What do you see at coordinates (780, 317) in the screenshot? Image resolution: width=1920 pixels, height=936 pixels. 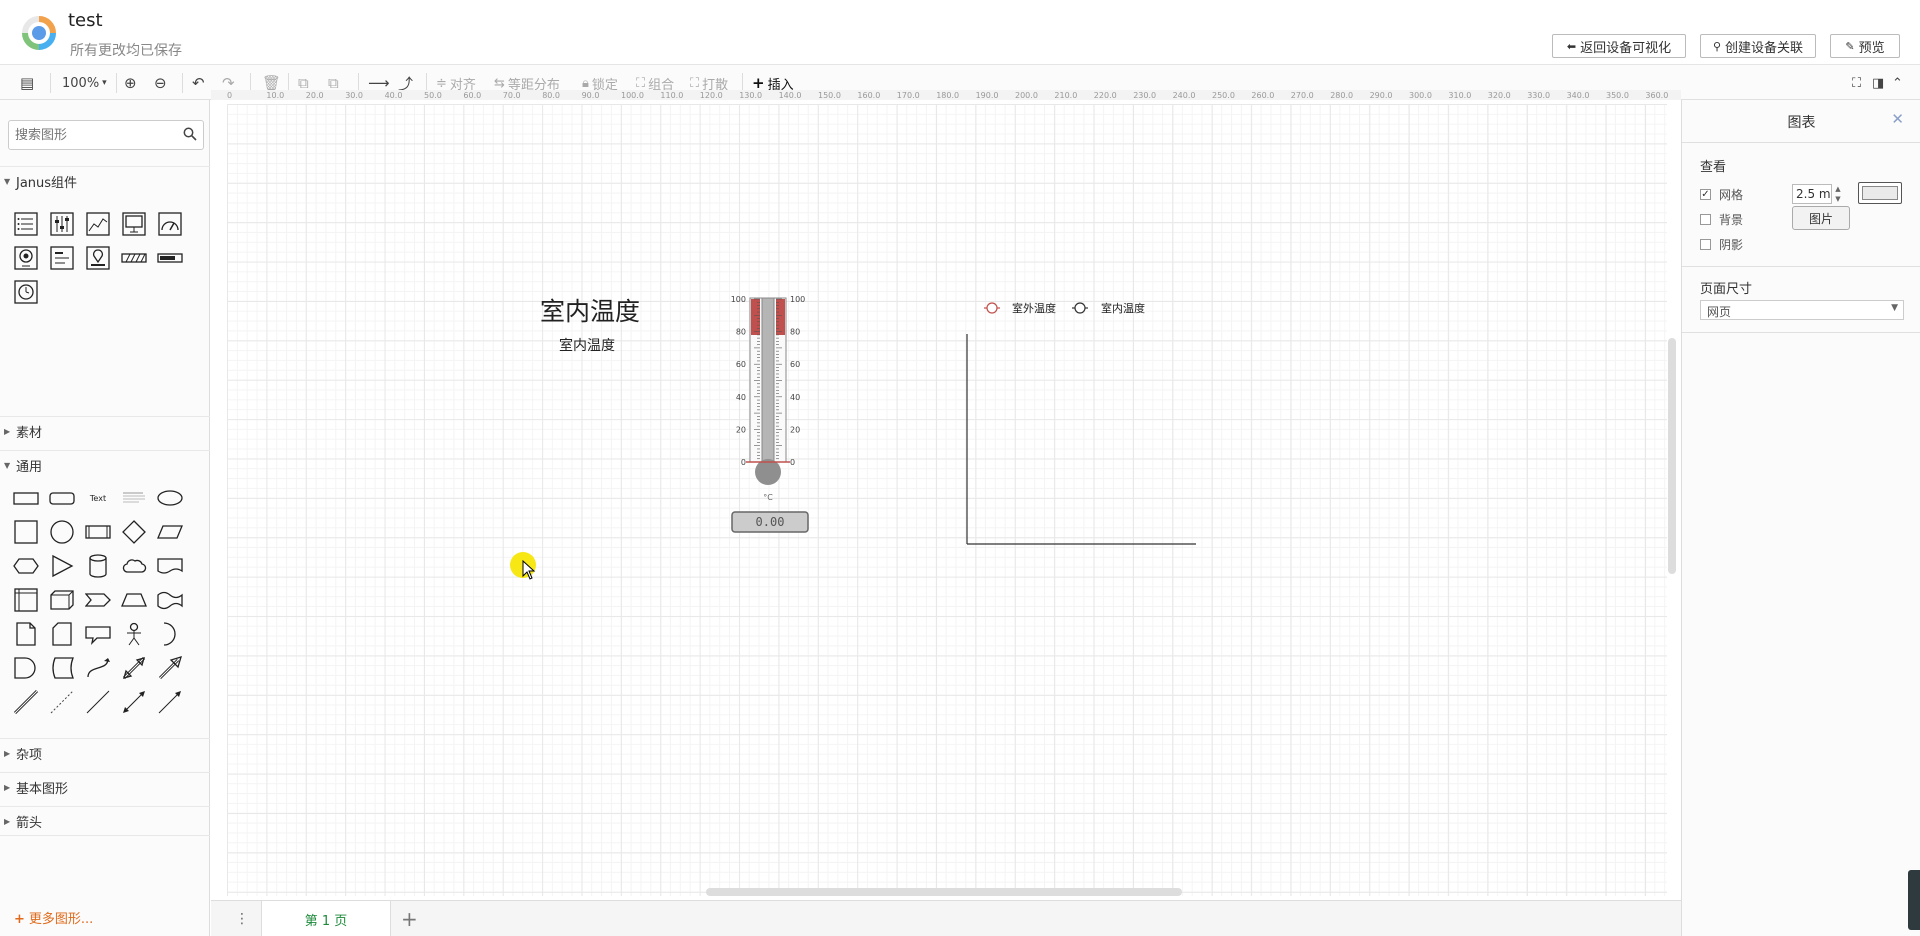 I see `thermometer-red-band-right` at bounding box center [780, 317].